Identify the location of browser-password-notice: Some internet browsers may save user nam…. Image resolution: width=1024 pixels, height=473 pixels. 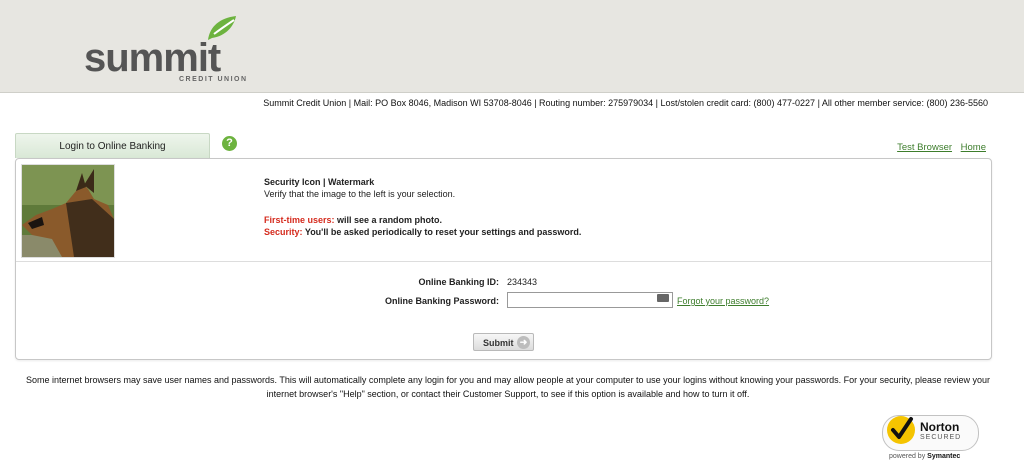
(508, 387).